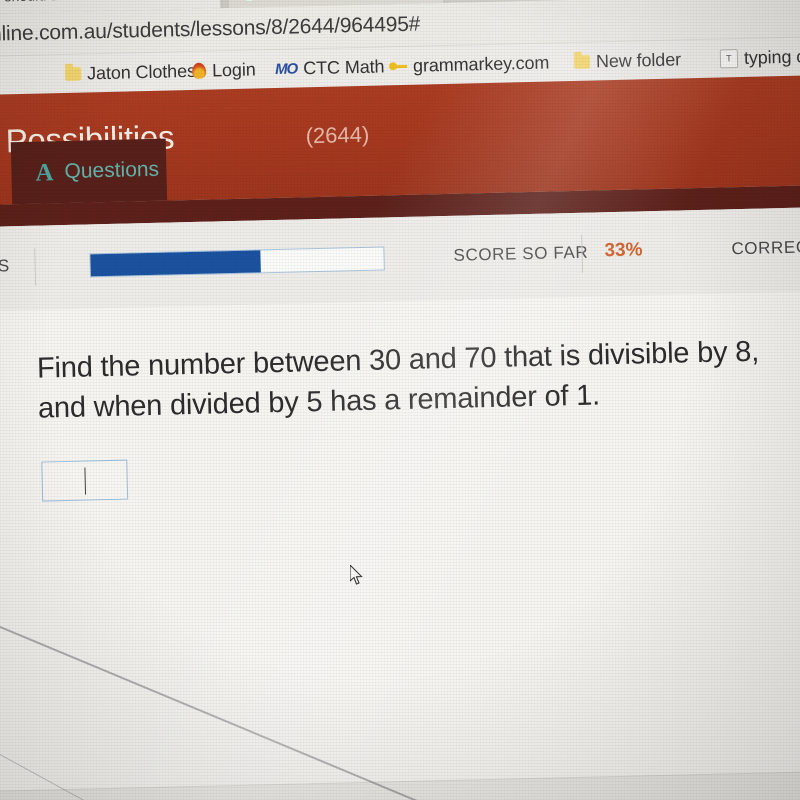 This screenshot has width=800, height=800. What do you see at coordinates (729, 58) in the screenshot?
I see `typing-t-icon: T` at bounding box center [729, 58].